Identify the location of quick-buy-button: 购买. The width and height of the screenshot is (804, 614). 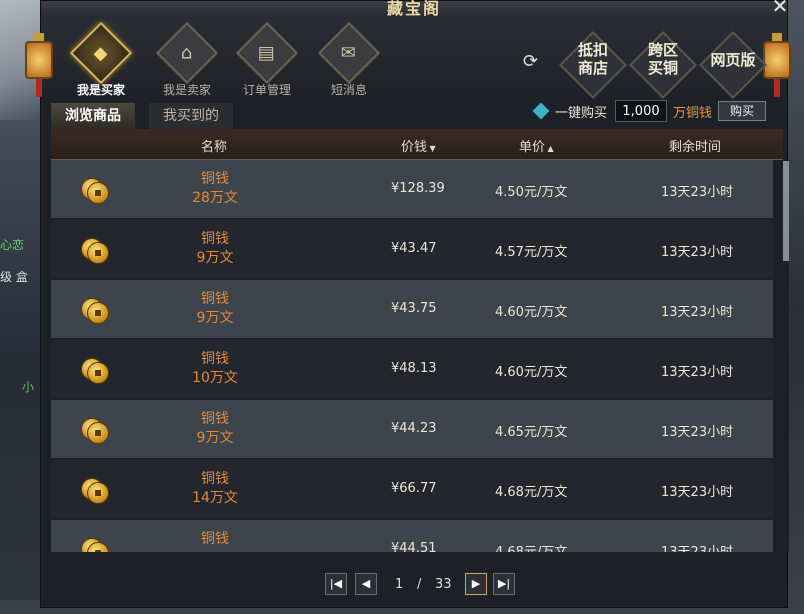
(742, 111).